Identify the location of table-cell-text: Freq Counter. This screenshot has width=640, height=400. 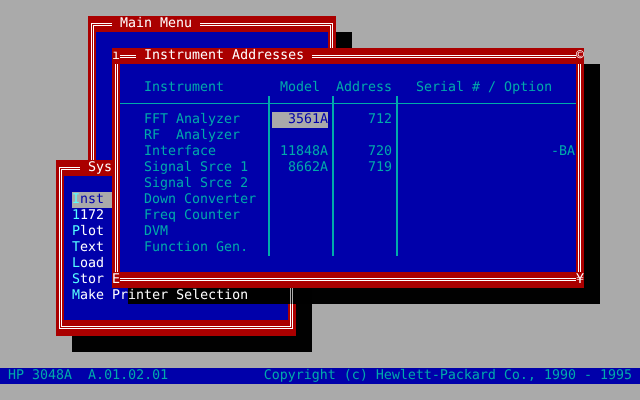
(193, 216).